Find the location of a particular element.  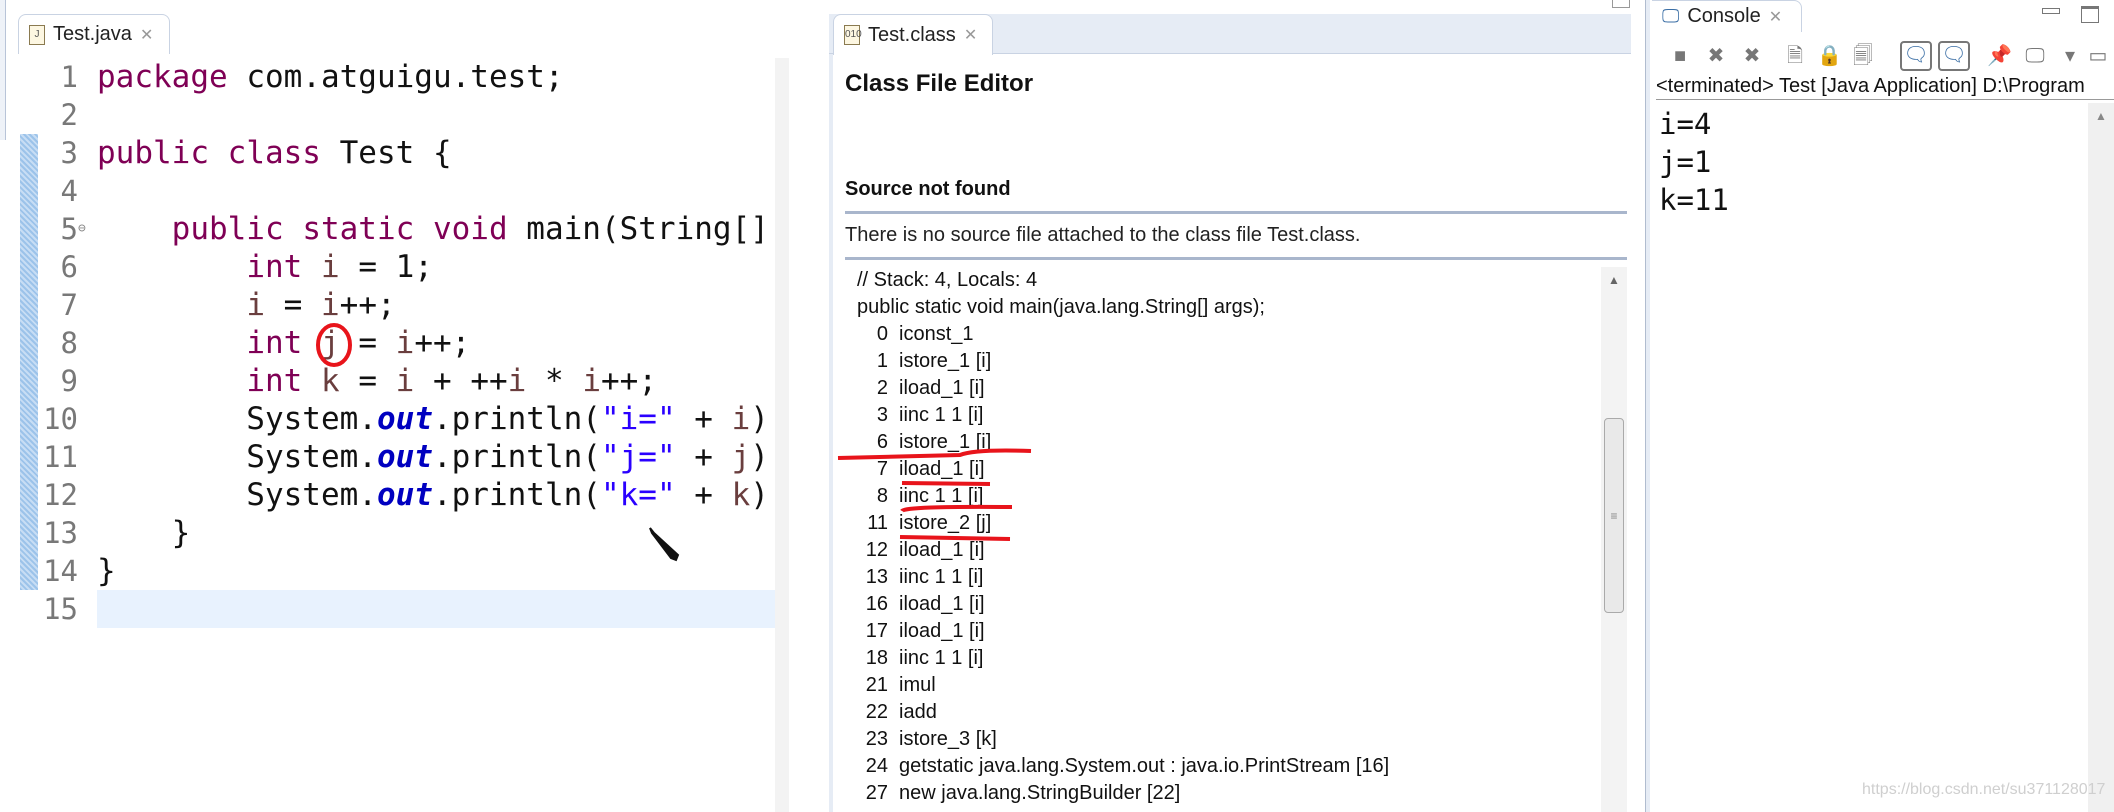

annotation-circle-j is located at coordinates (334, 345).